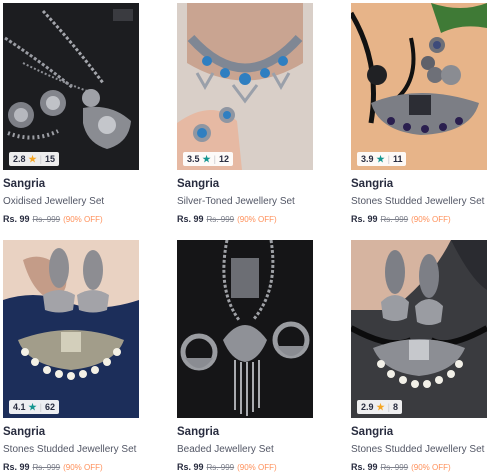 This screenshot has width=500, height=476. Describe the element at coordinates (223, 159) in the screenshot. I see `rating-count: 12` at that location.